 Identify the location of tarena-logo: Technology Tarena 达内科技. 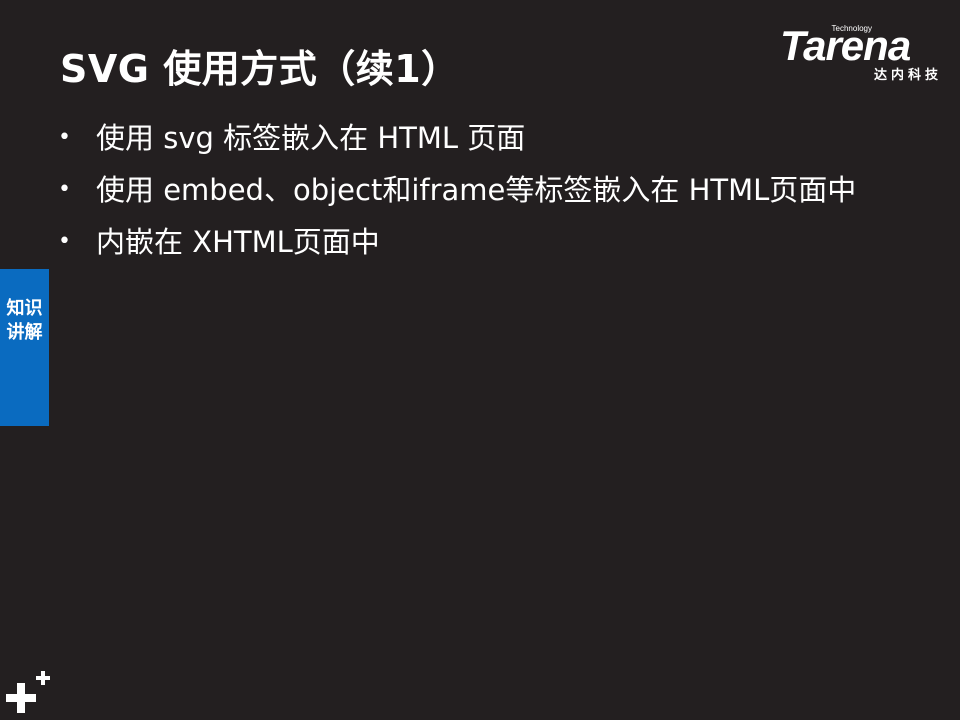
(862, 53).